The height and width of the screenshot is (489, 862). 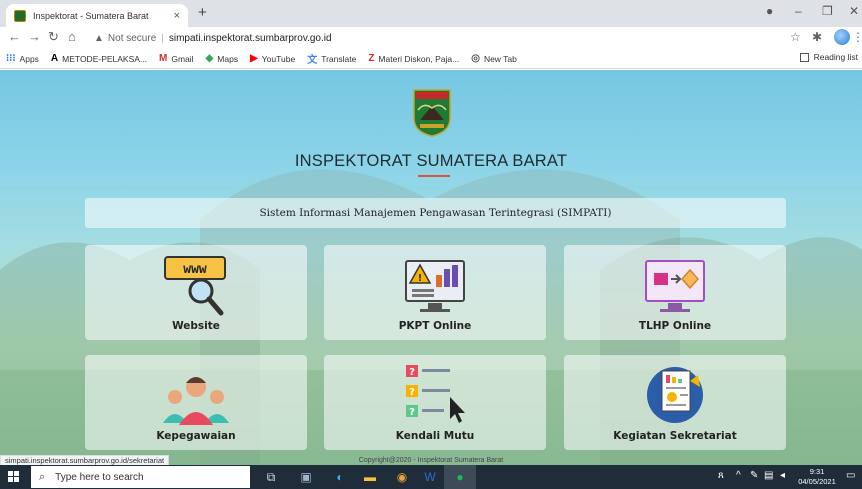 What do you see at coordinates (782, 475) in the screenshot?
I see `volume-icon: ◂` at bounding box center [782, 475].